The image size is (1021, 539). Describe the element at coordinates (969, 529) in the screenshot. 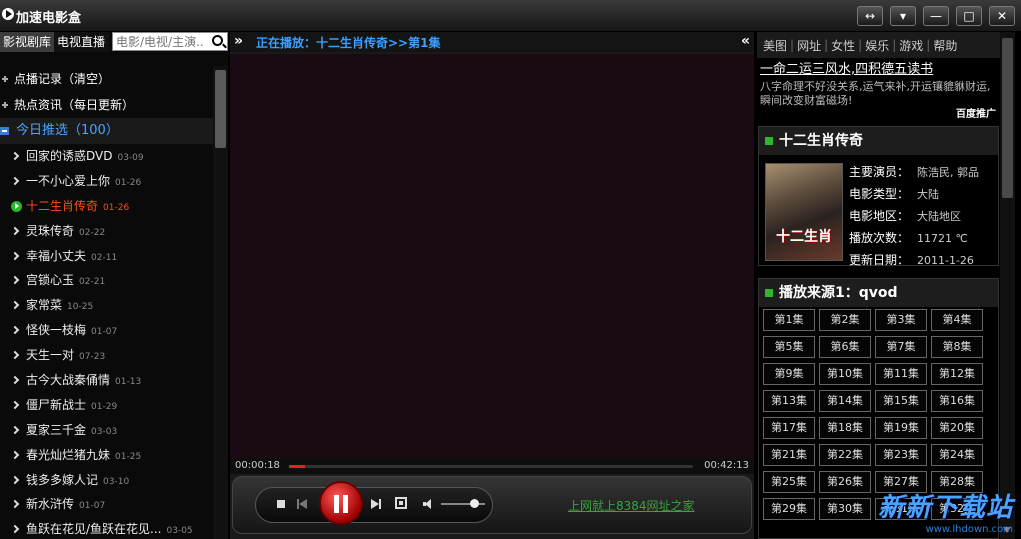

I see `watermark-url: www.lhdown.com` at that location.